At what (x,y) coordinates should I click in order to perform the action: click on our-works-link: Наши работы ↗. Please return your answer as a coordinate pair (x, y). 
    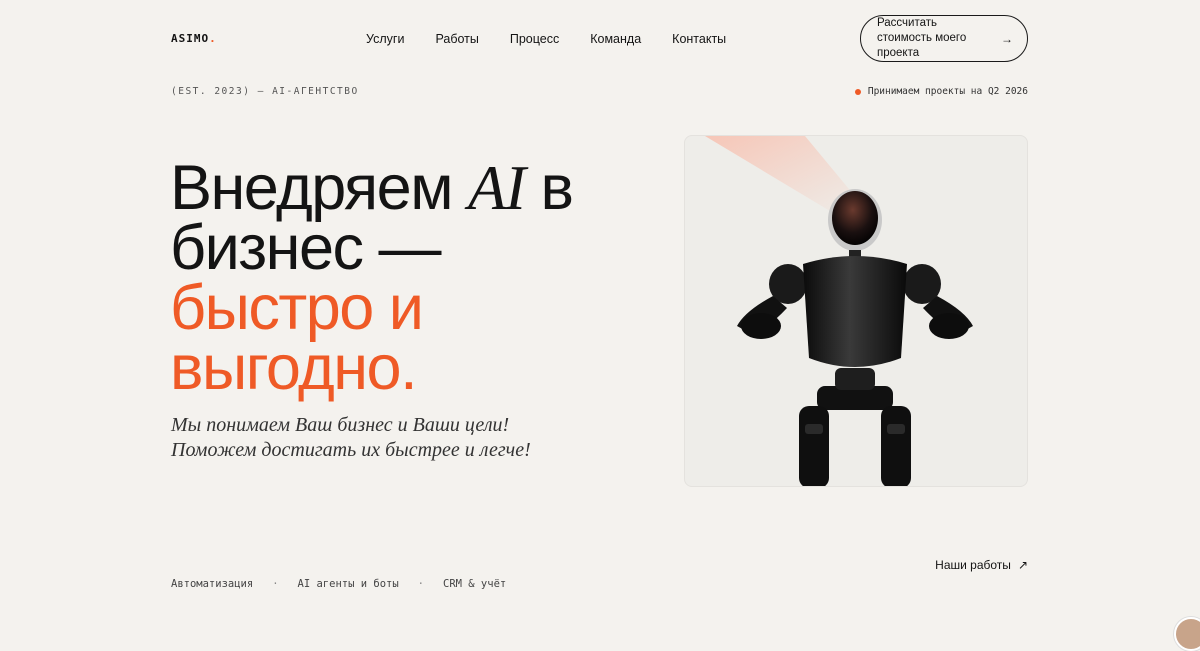
    Looking at the image, I should click on (981, 565).